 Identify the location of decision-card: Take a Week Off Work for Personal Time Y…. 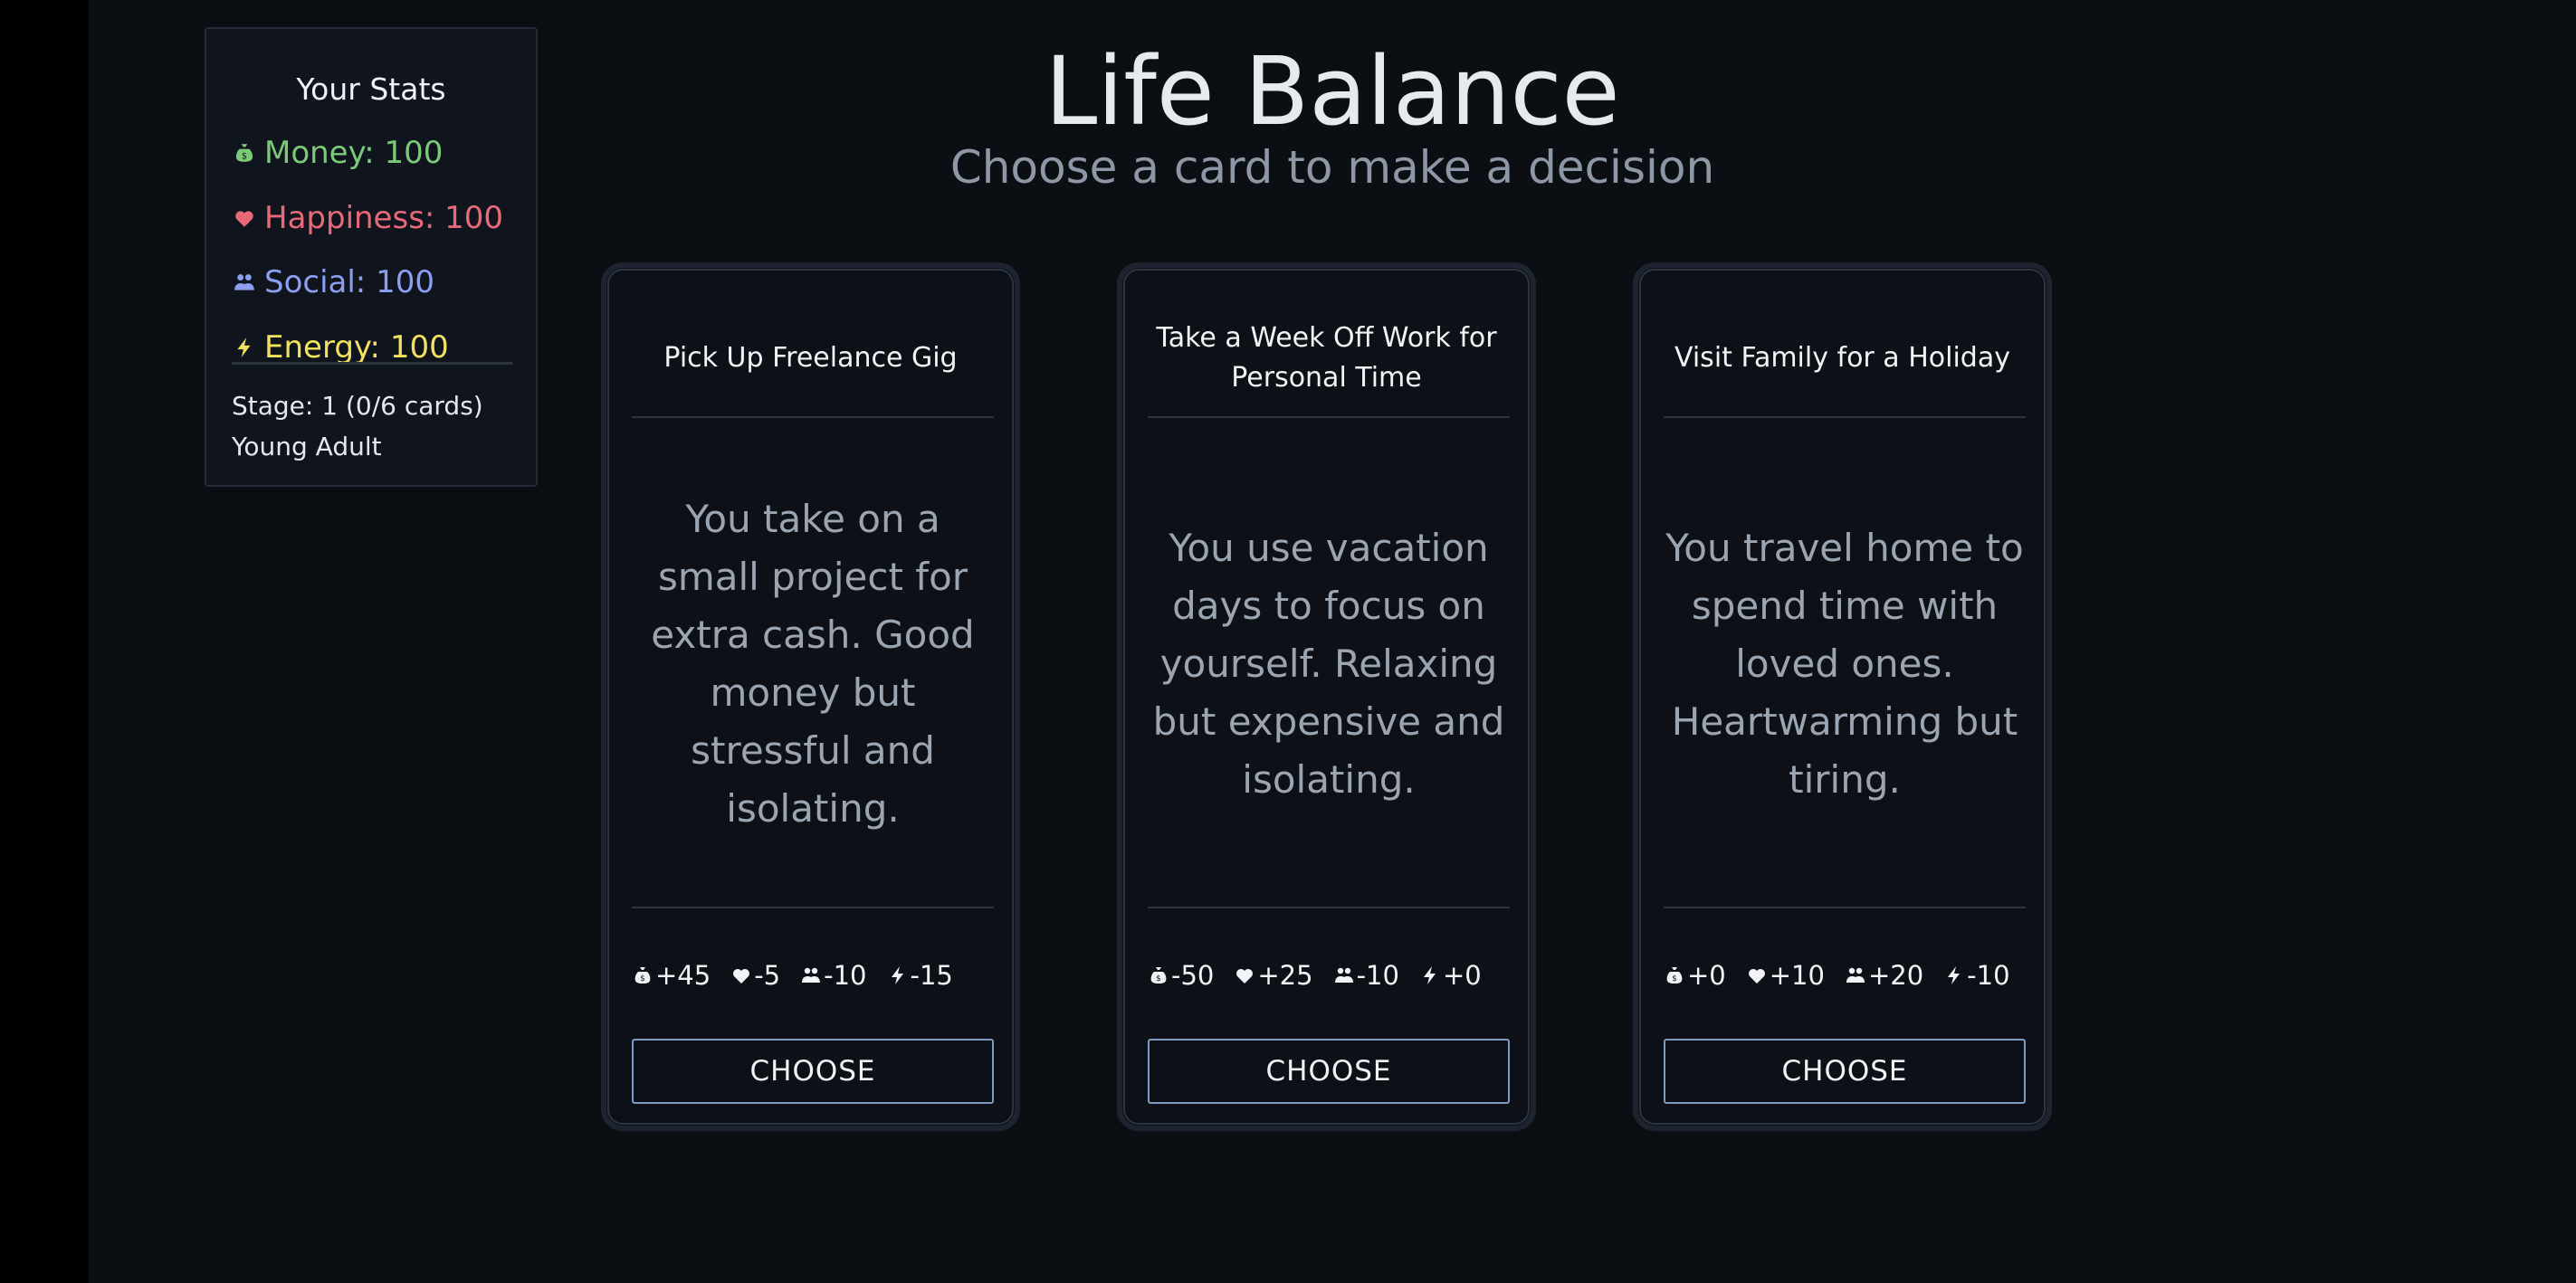
(1327, 696).